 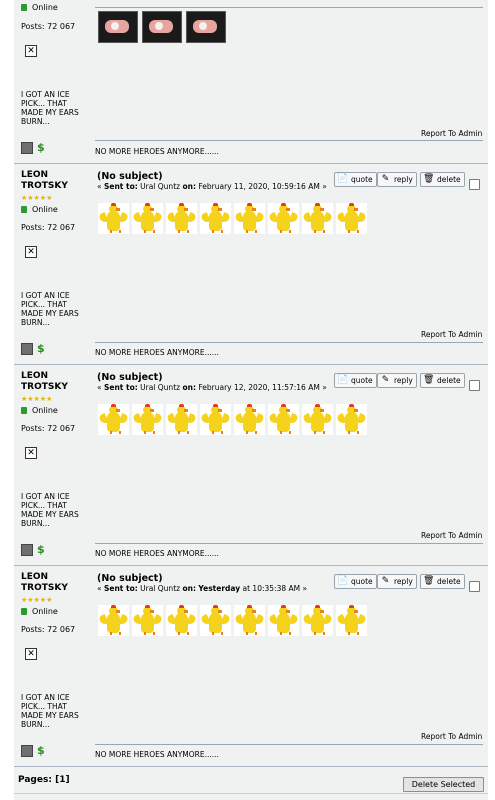 What do you see at coordinates (45, 7) in the screenshot?
I see `online-label: Online` at bounding box center [45, 7].